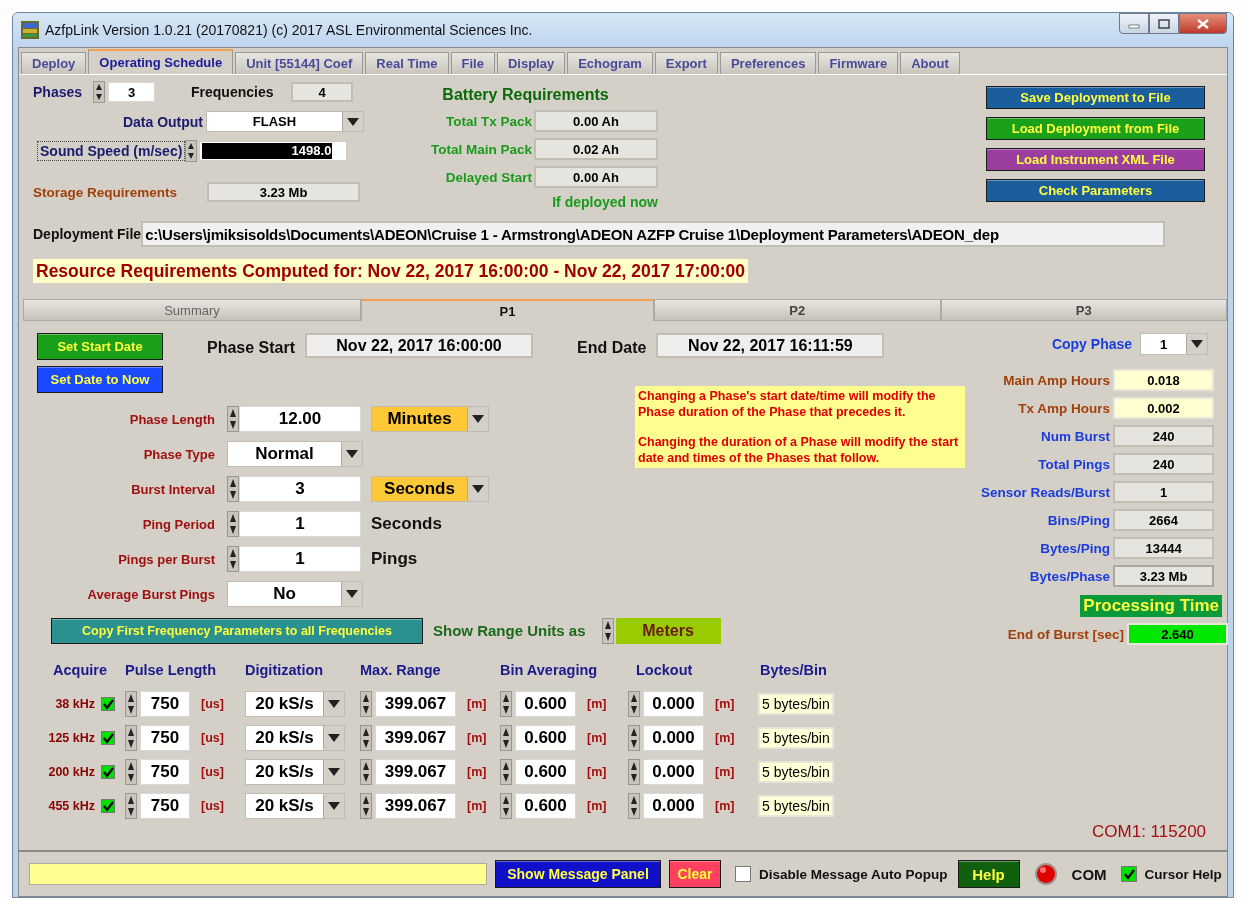 This screenshot has width=1241, height=898. I want to click on stat-value: 13444, so click(1164, 548).